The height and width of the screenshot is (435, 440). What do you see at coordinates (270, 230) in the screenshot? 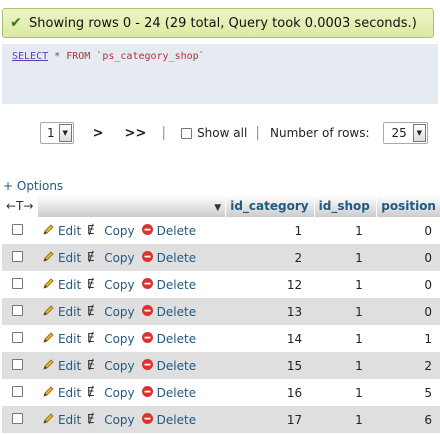
I see `cell-id-category: 1` at bounding box center [270, 230].